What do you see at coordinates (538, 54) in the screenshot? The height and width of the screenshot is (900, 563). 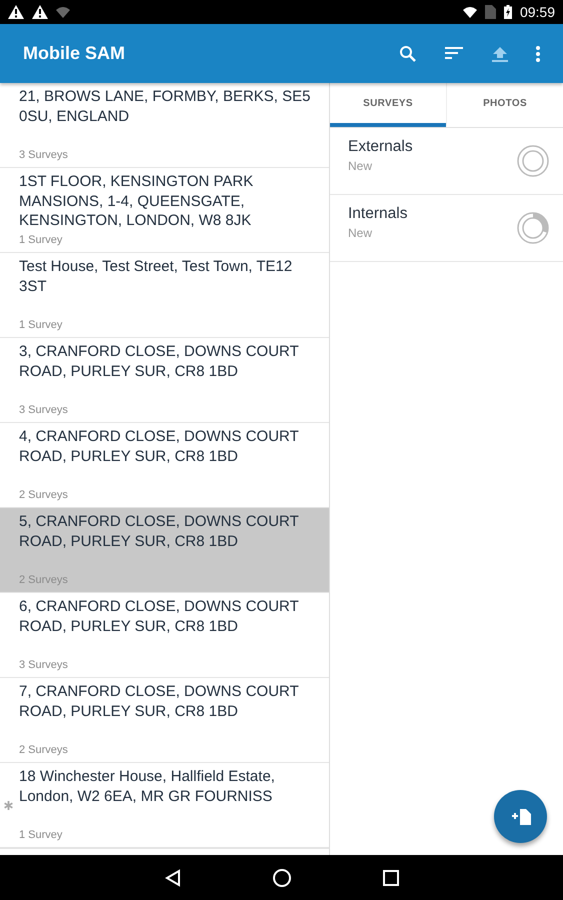 I see `more-icon` at bounding box center [538, 54].